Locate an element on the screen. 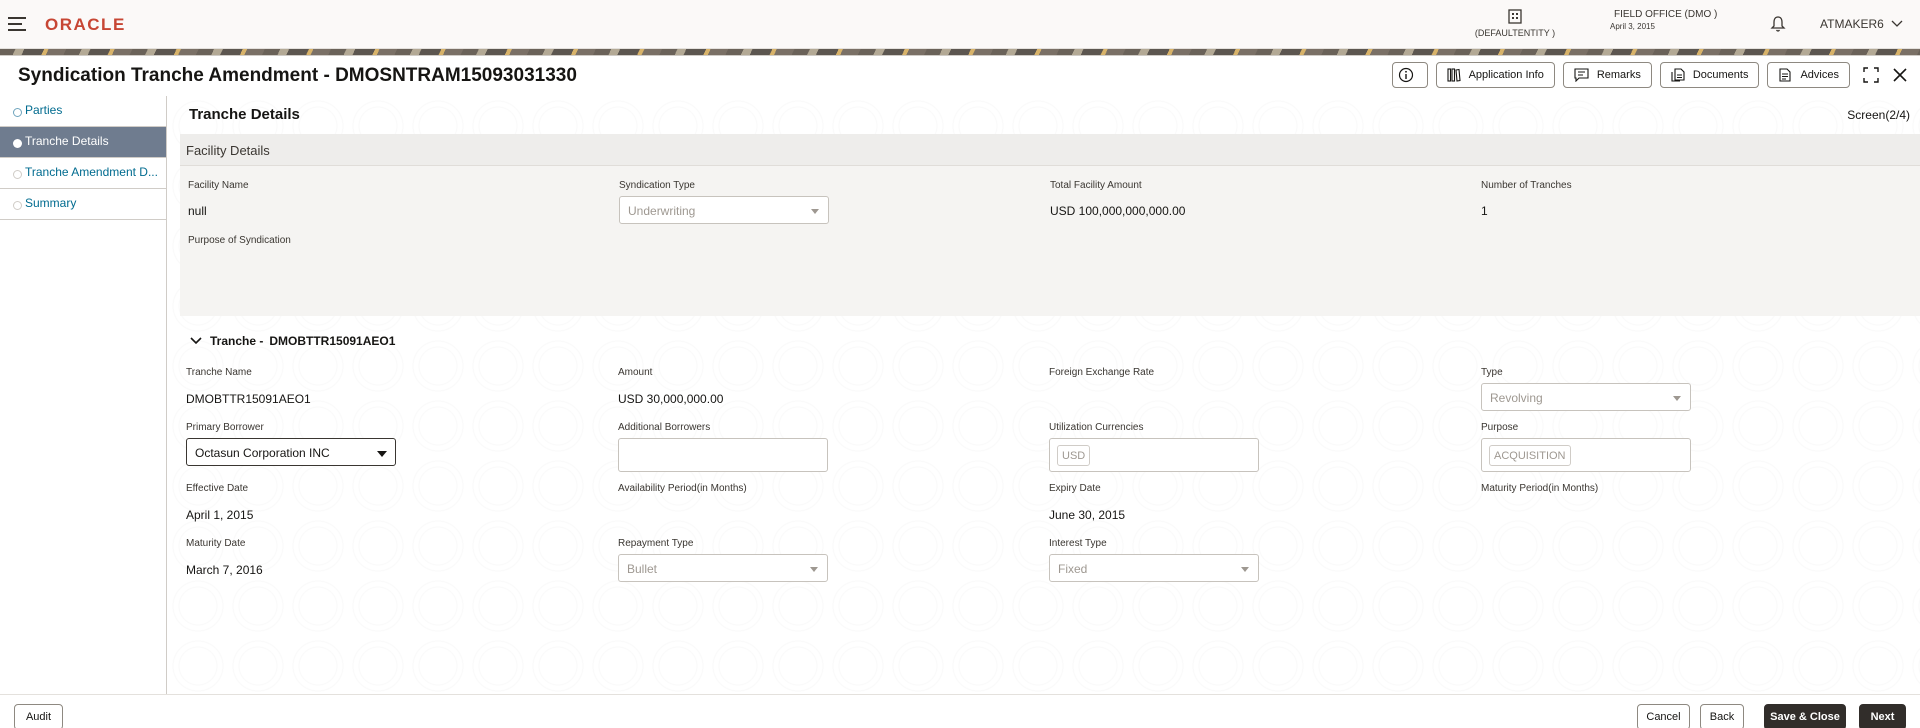  purpose-chip: ACQUISITION is located at coordinates (1530, 455).